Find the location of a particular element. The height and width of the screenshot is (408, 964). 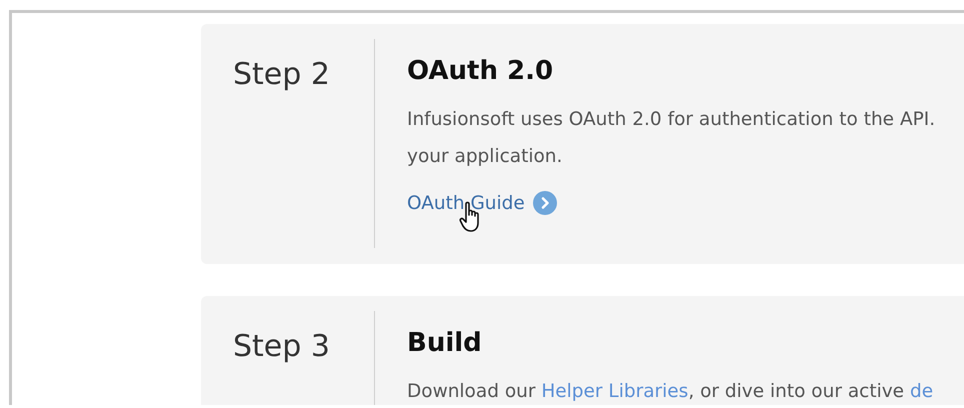

step-title: OAuth 2.0 is located at coordinates (480, 70).